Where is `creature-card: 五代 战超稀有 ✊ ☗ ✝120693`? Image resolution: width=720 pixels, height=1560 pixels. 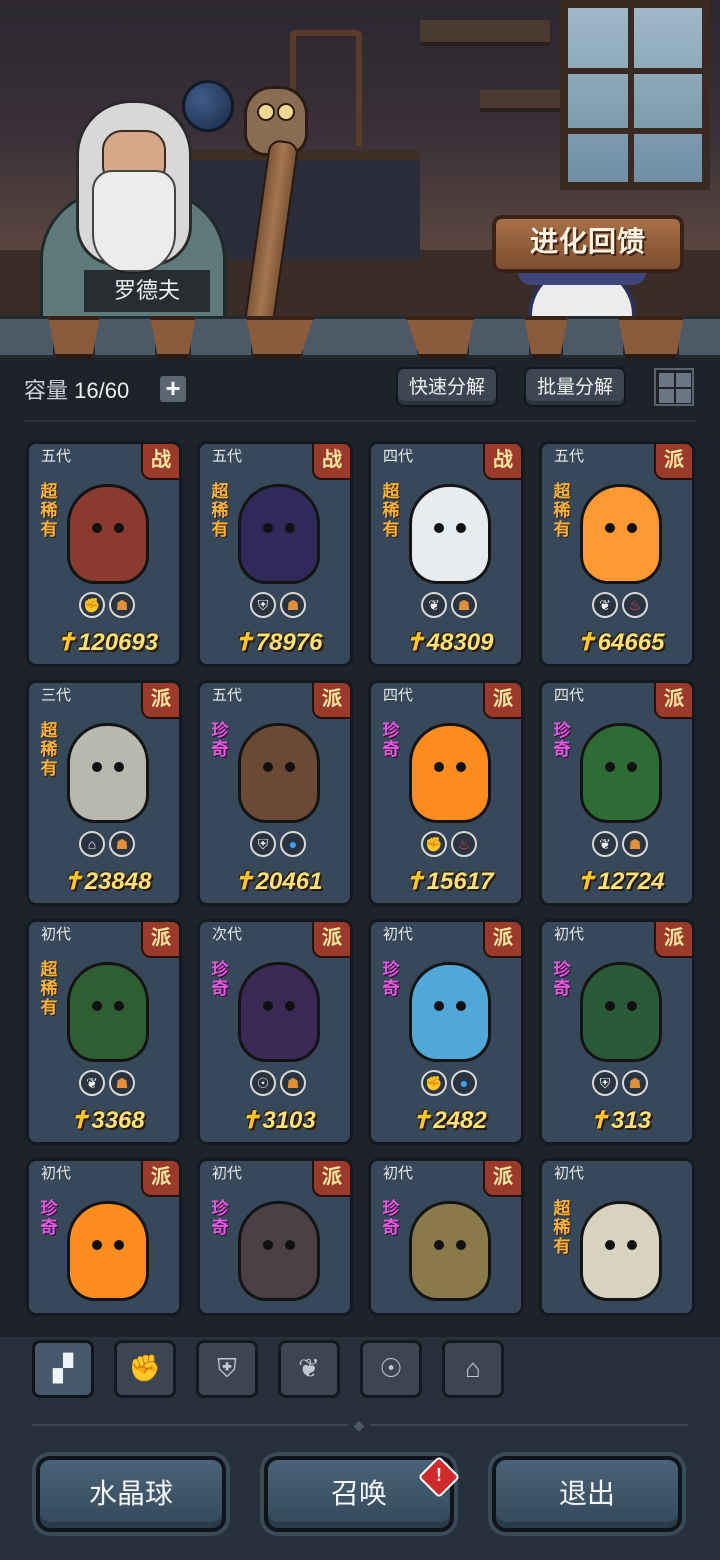 creature-card: 五代 战超稀有 ✊ ☗ ✝120693 is located at coordinates (104, 554).